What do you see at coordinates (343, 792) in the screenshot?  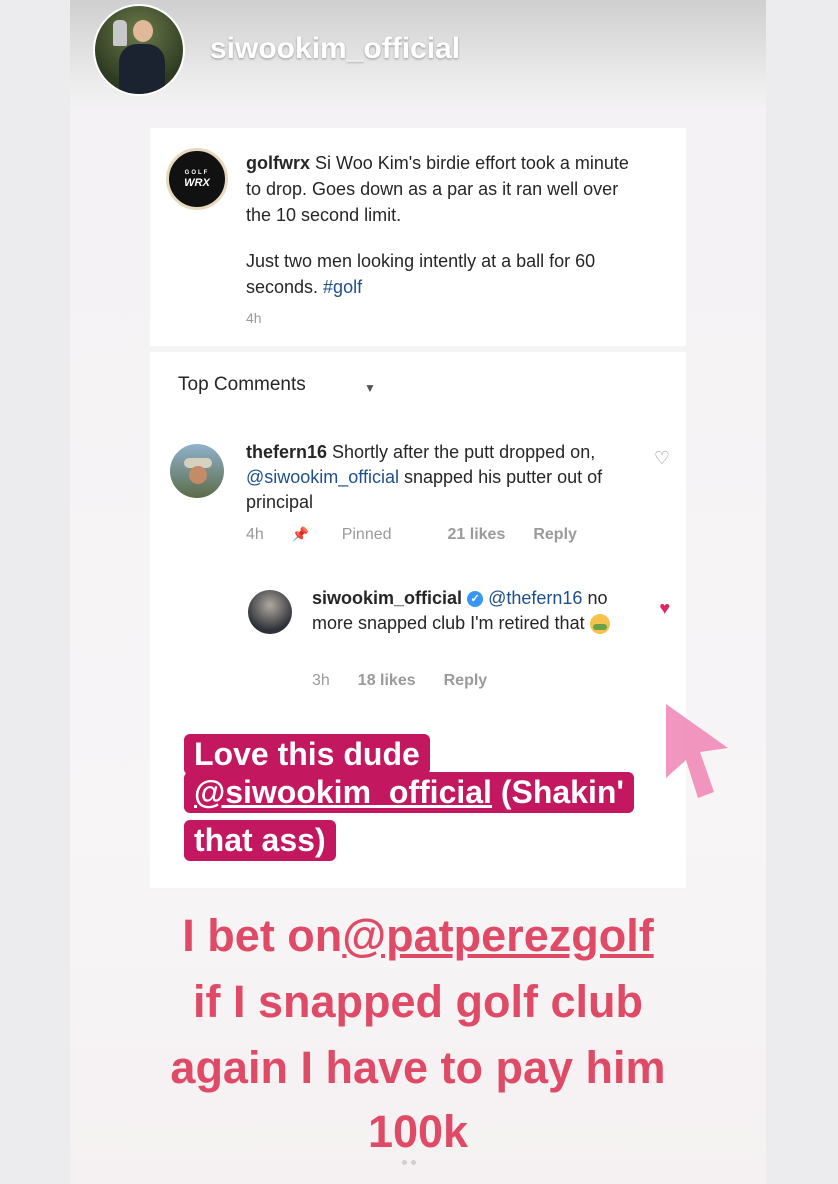 I see `sticker-mention-link: @siwookim_official` at bounding box center [343, 792].